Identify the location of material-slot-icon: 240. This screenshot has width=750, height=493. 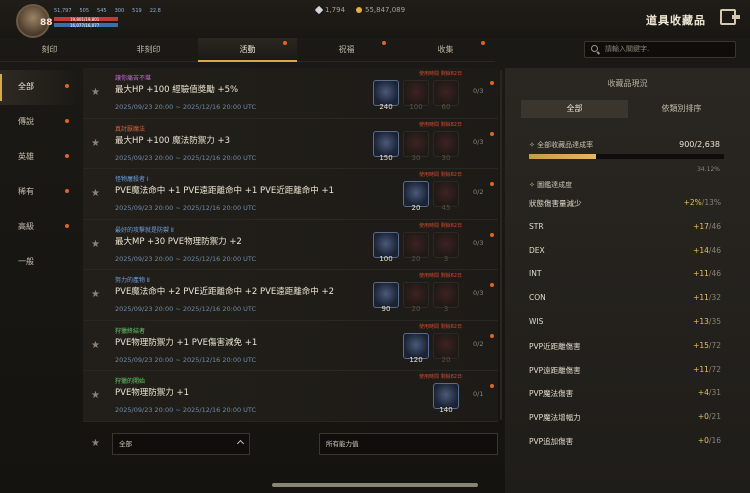
(386, 95).